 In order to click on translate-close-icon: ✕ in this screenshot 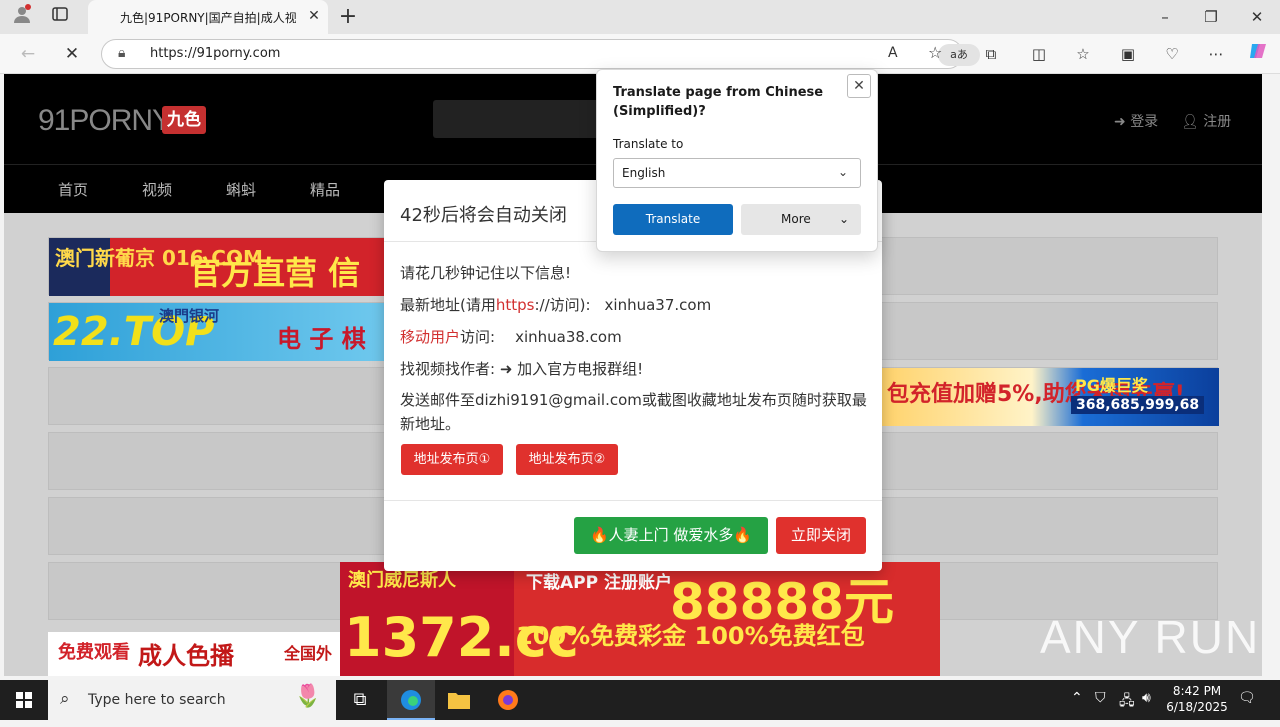, I will do `click(859, 86)`.